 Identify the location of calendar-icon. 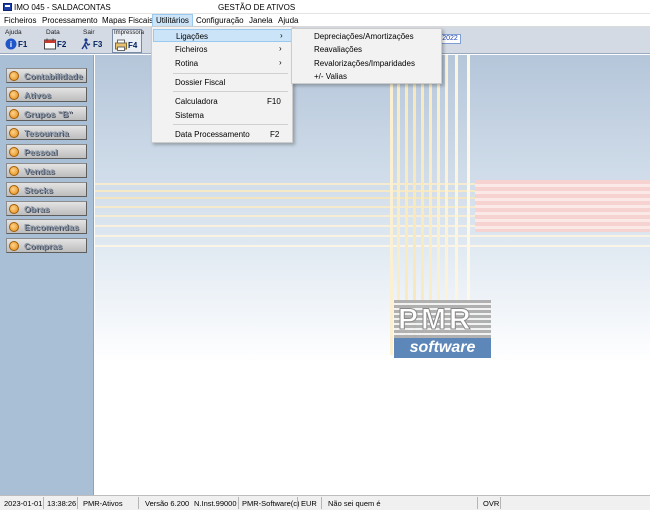
(50, 44).